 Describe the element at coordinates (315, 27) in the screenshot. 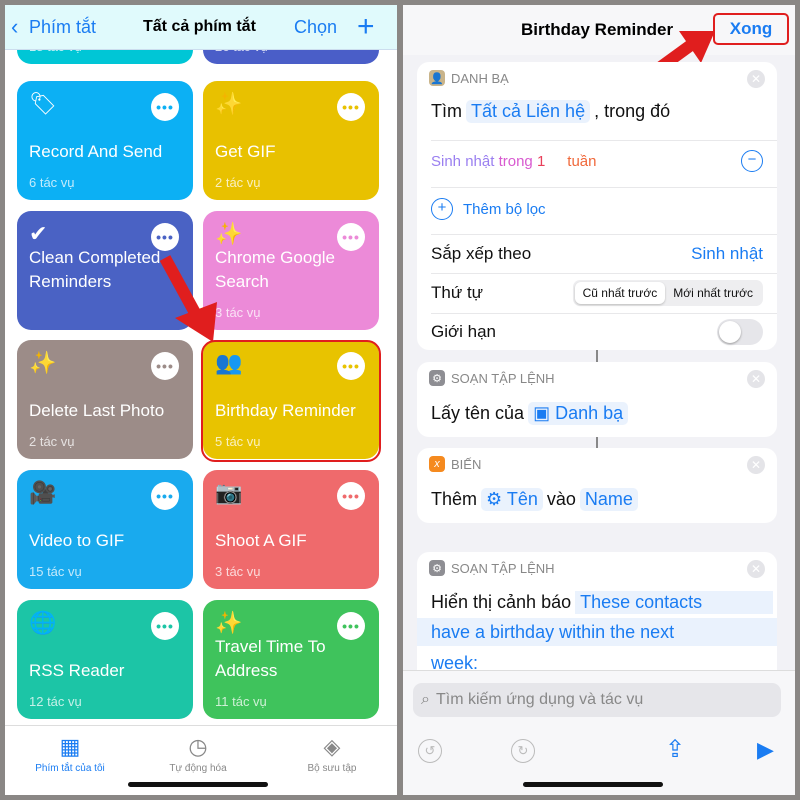

I see `select-button: Chọn` at that location.